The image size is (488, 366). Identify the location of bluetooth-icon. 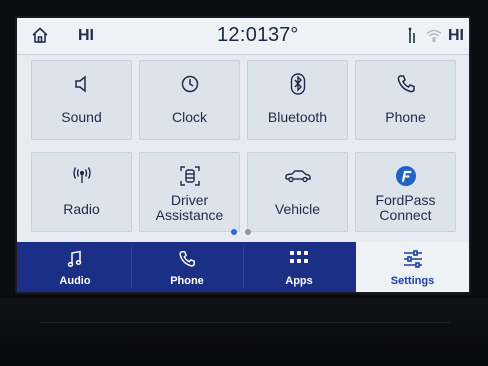
(297, 84).